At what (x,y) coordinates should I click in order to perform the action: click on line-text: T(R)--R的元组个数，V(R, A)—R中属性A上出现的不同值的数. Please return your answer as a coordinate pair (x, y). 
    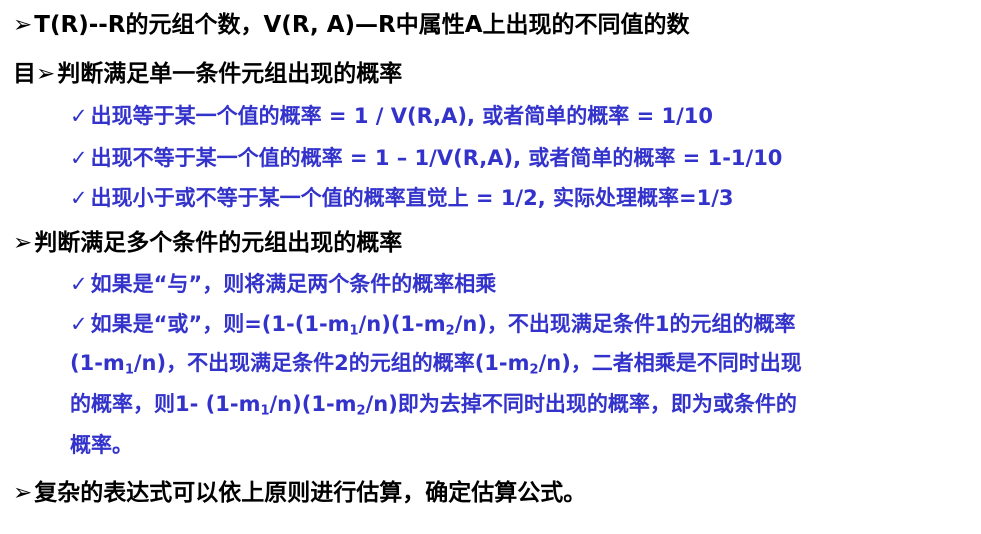
    Looking at the image, I should click on (362, 25).